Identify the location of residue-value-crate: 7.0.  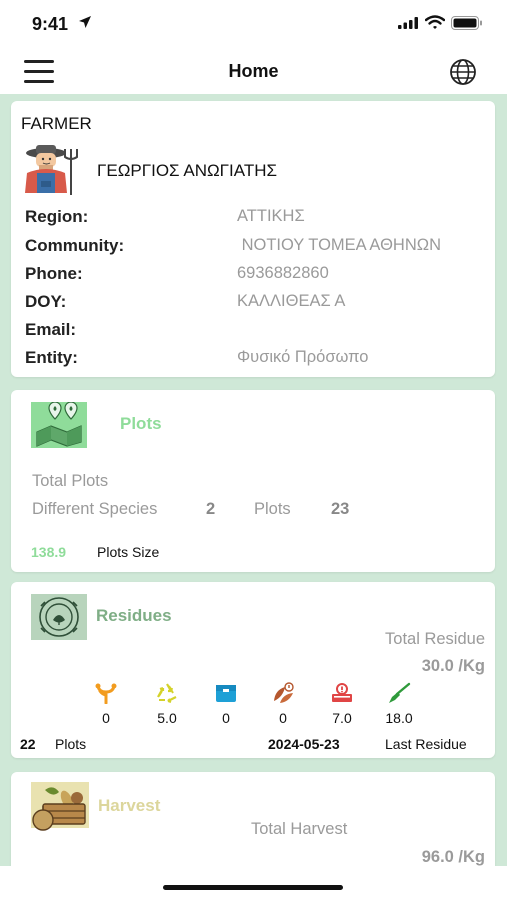
(342, 718).